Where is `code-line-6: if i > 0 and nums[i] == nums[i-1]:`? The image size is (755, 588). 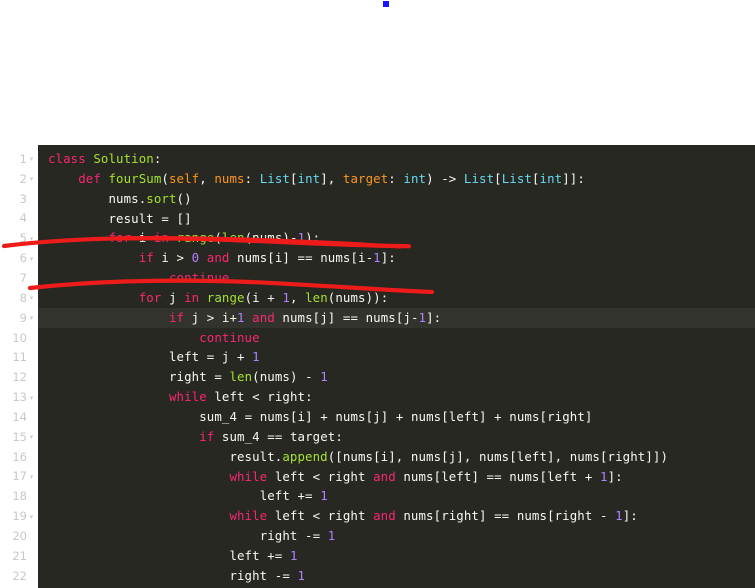 code-line-6: if i > 0 and nums[i] == nums[i-1]: is located at coordinates (396, 258).